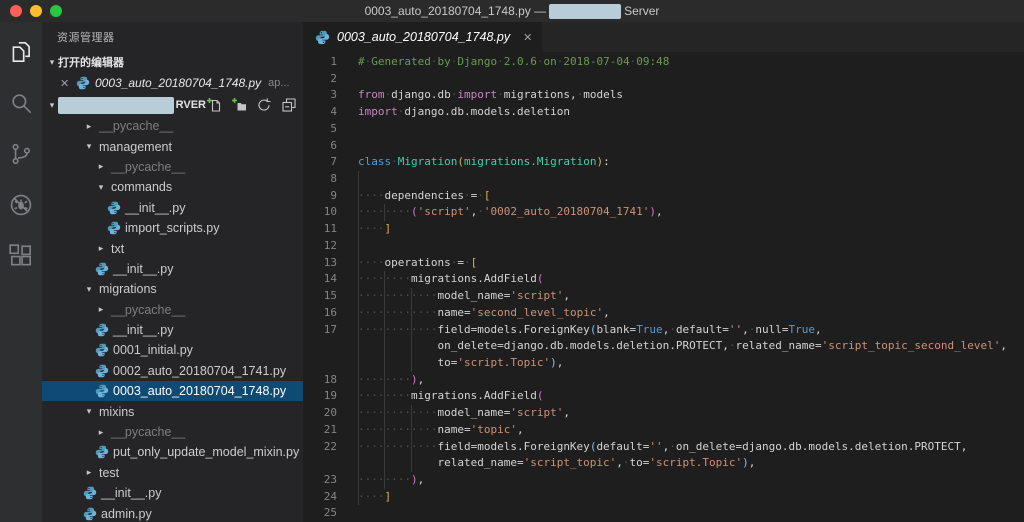 The image size is (1024, 522). I want to click on tree-file-0001_initial.py: 0001_initial.py, so click(172, 350).